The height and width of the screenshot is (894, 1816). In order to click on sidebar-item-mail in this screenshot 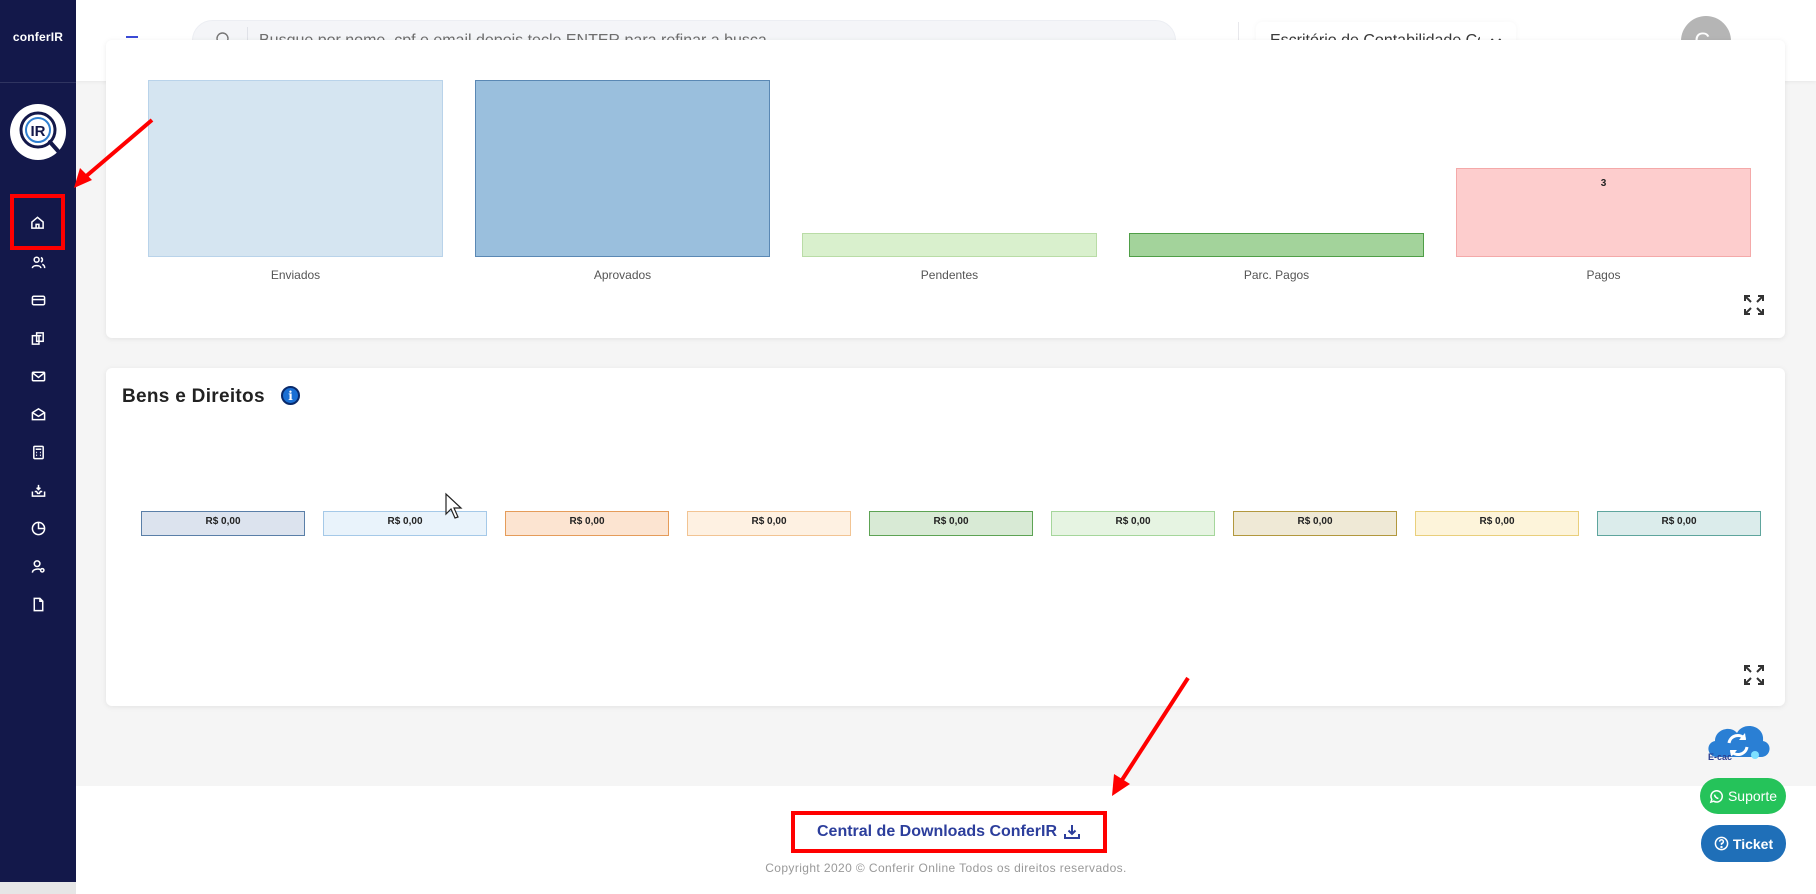, I will do `click(38, 414)`.